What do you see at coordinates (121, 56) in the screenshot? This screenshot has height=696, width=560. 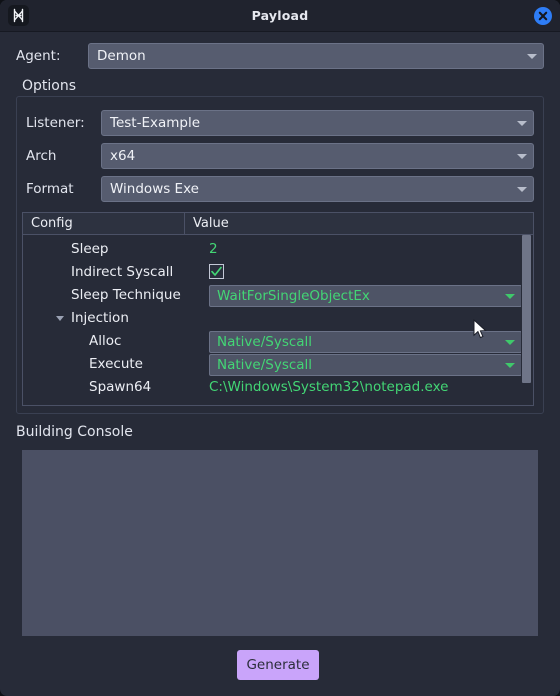 I see `agent-select-value: Demon` at bounding box center [121, 56].